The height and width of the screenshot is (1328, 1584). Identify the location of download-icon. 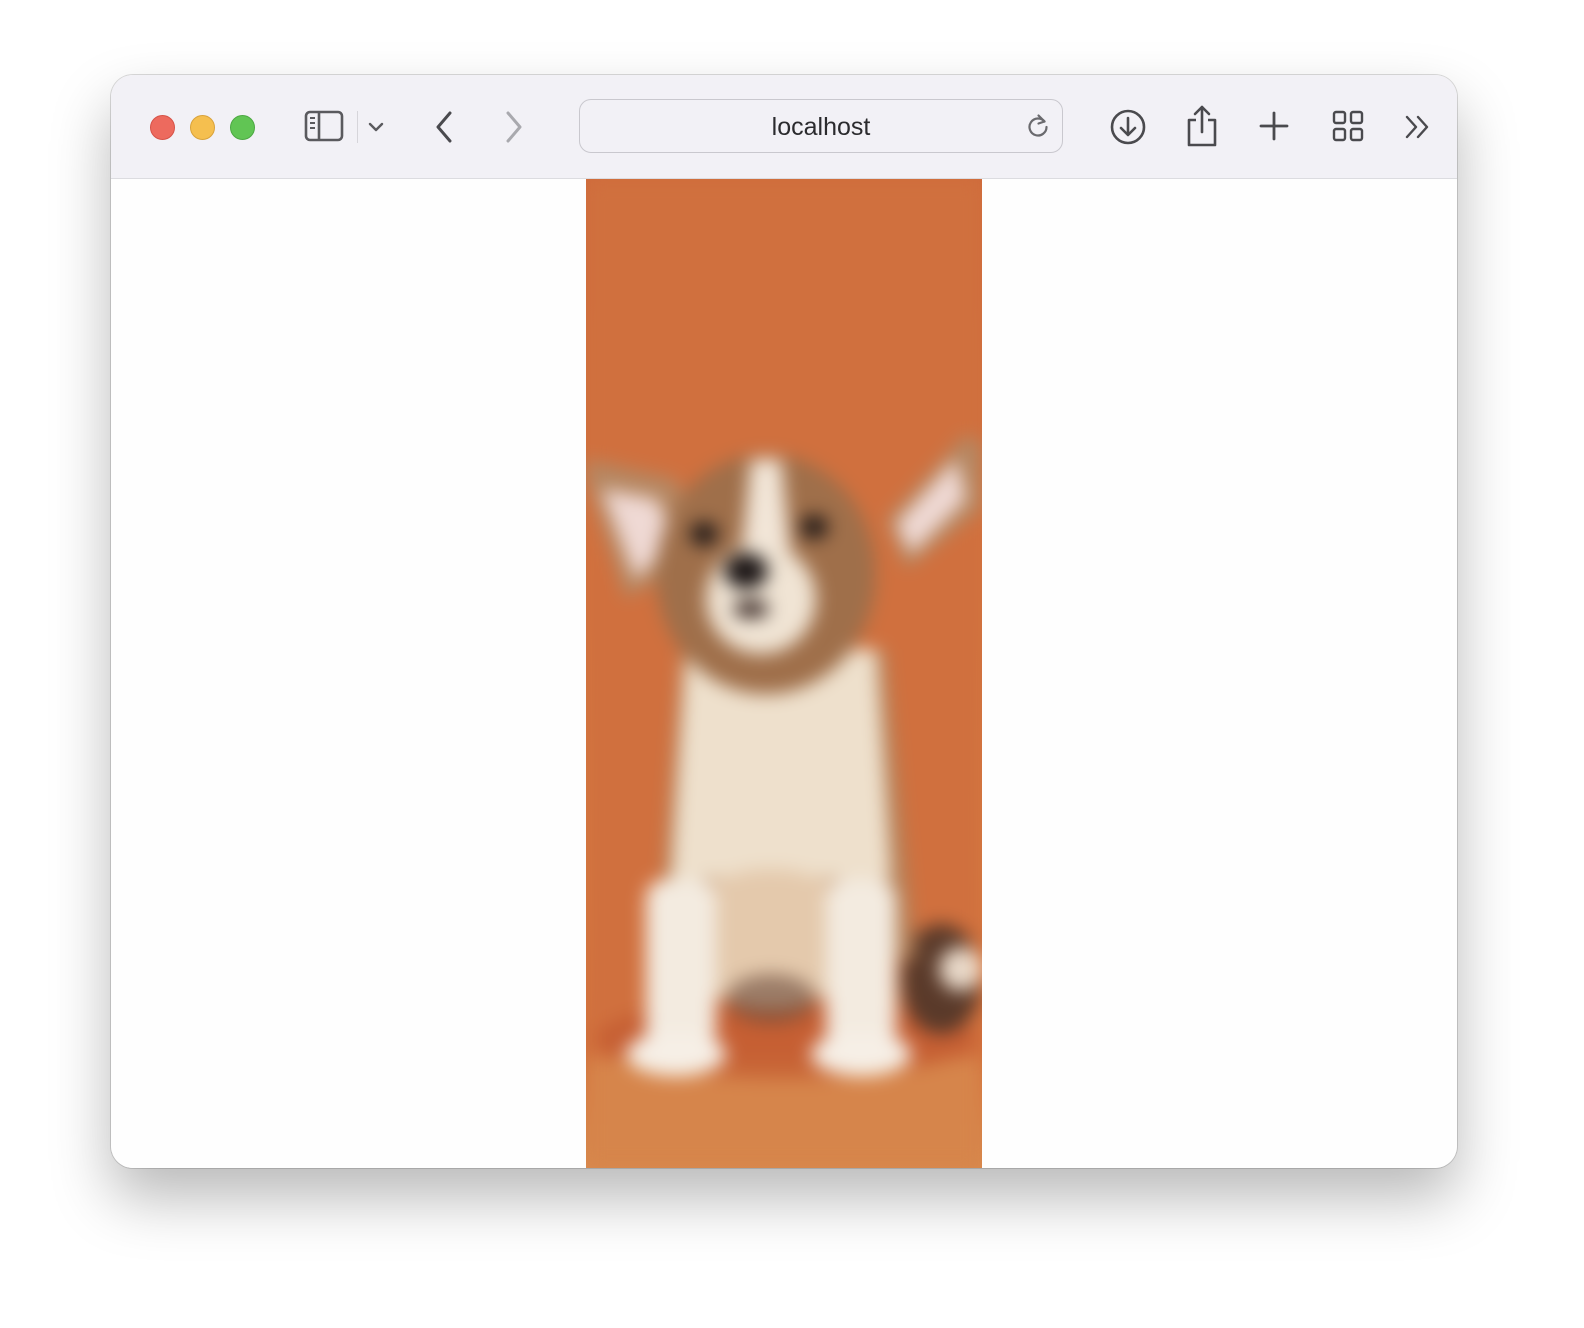
(1128, 127).